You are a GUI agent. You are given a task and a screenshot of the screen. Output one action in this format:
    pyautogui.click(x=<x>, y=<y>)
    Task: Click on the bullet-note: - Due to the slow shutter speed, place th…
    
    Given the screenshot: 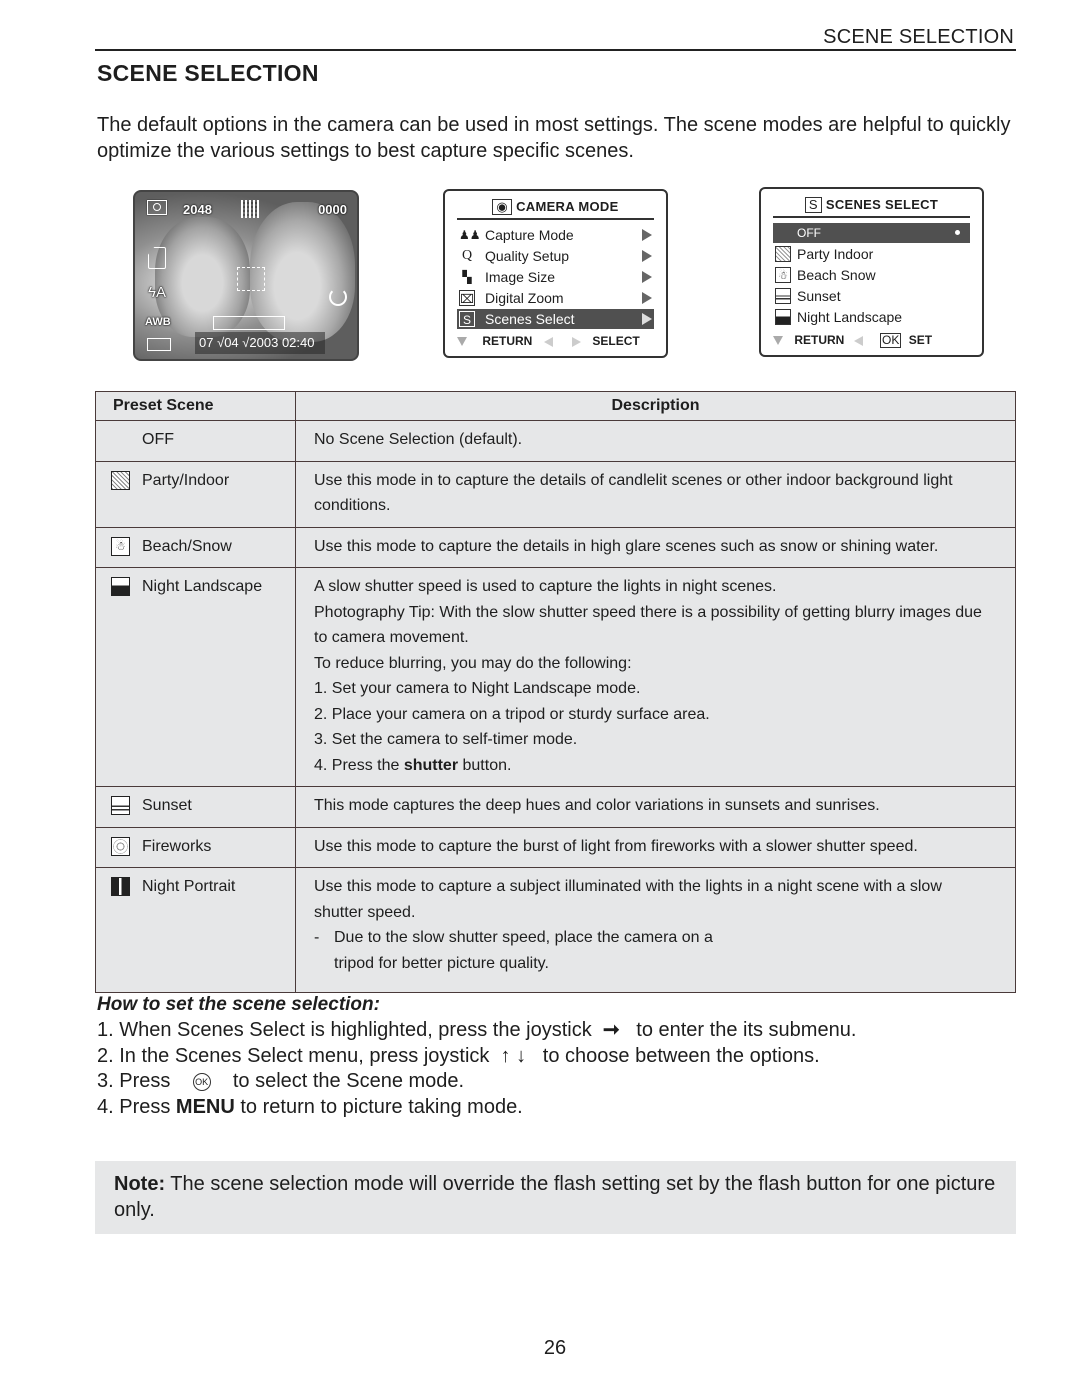 What is the action you would take?
    pyautogui.click(x=513, y=937)
    